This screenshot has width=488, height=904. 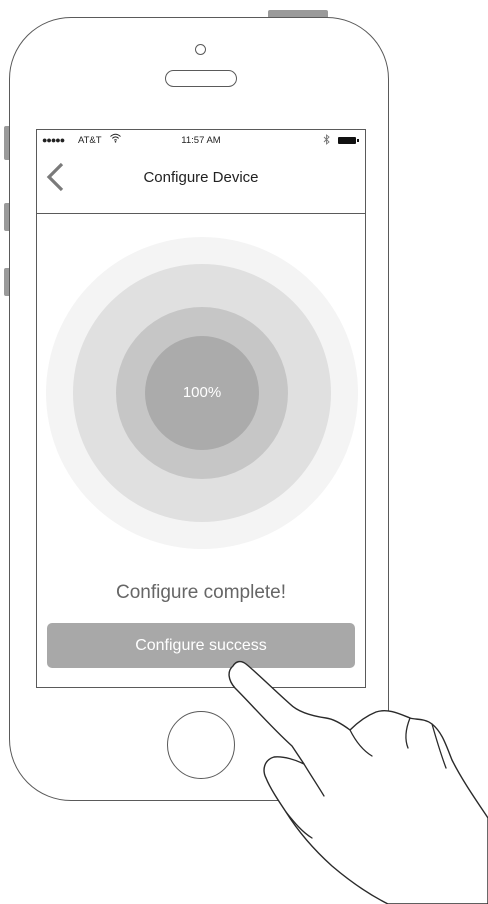 I want to click on earpiece-speaker, so click(x=201, y=78).